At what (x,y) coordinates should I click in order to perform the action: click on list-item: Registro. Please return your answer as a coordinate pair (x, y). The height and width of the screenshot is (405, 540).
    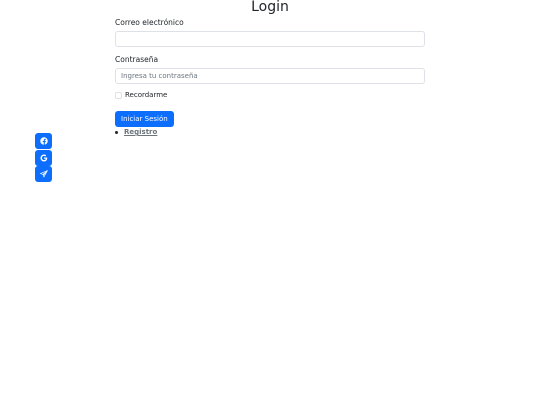
    Looking at the image, I should click on (270, 132).